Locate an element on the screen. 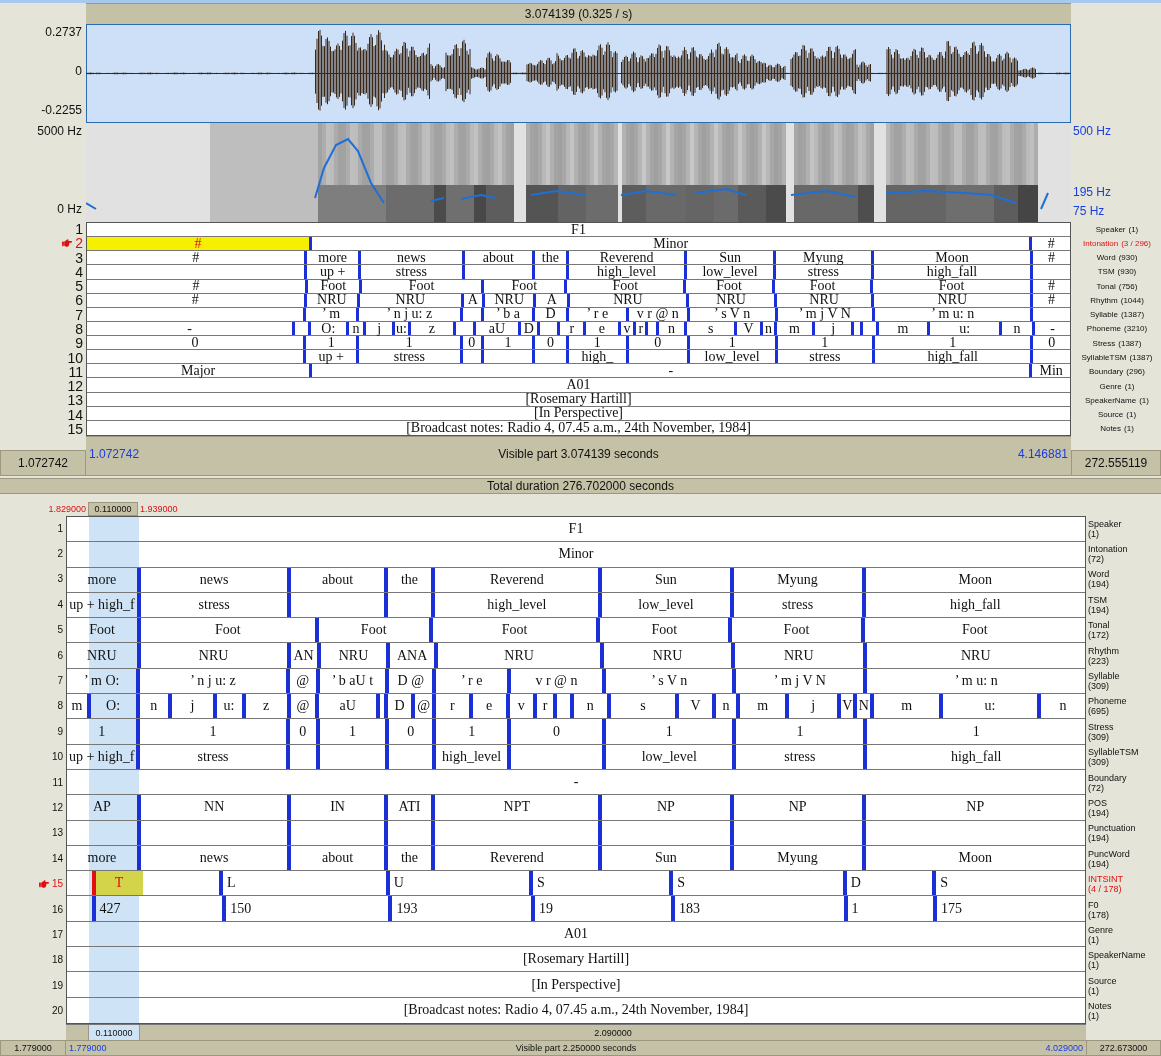 The image size is (1161, 1056). tier-interval: z is located at coordinates (264, 706).